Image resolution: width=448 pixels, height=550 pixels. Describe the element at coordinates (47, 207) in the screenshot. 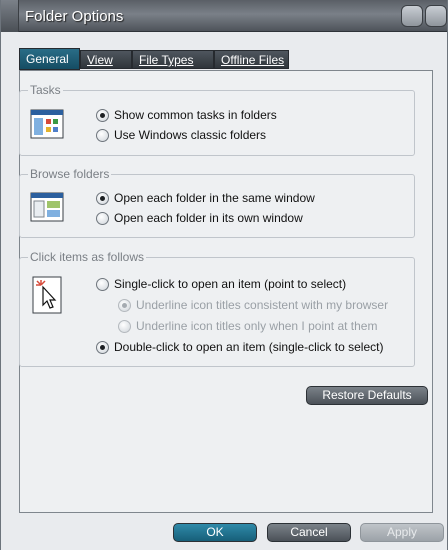

I see `folder-window-icon` at that location.